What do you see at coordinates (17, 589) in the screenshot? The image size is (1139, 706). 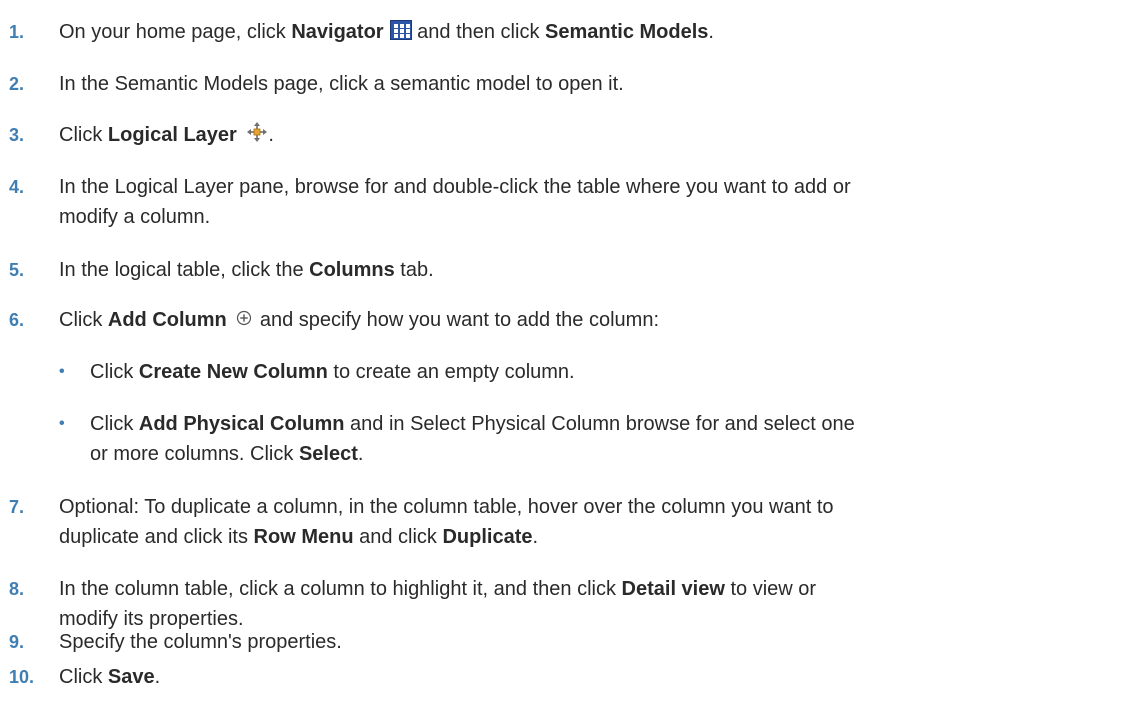 I see `step-number: 8.` at bounding box center [17, 589].